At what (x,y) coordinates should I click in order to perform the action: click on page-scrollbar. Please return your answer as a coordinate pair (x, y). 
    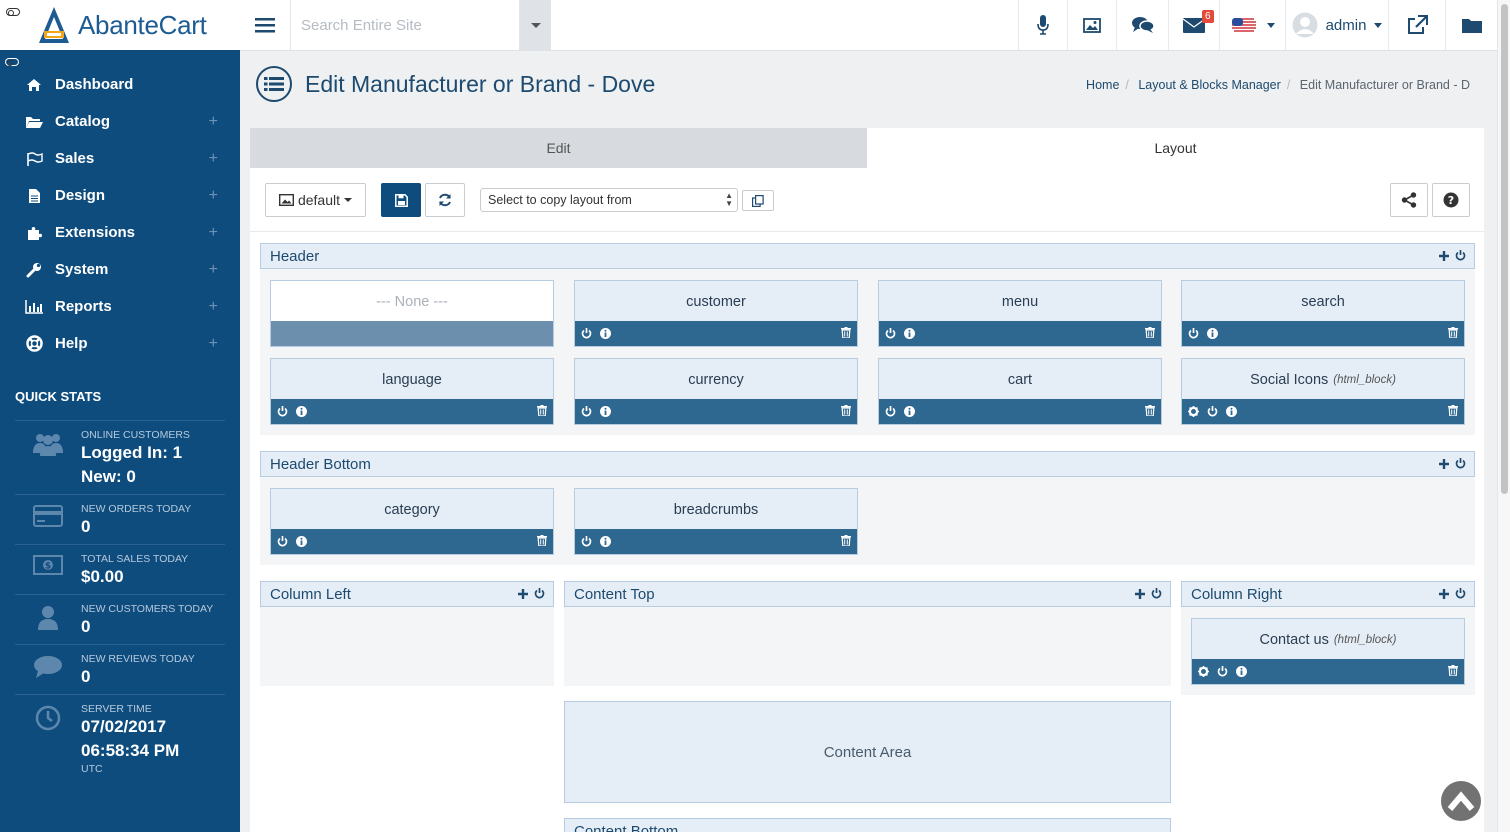
    Looking at the image, I should click on (1503, 416).